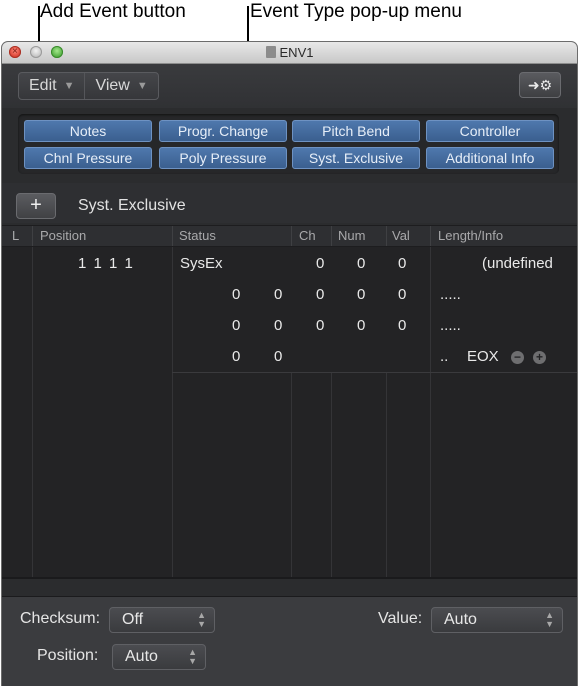 The image size is (578, 686). I want to click on event-info: (undefined, so click(517, 263).